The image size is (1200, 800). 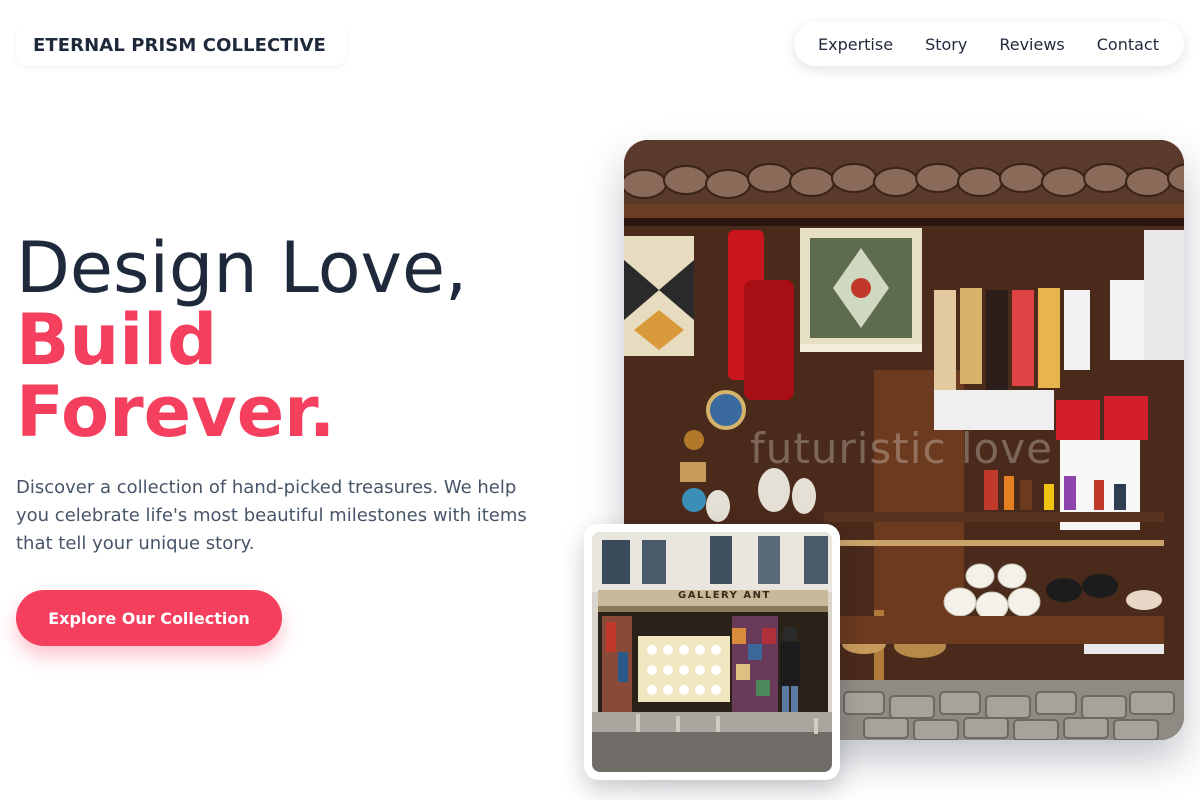 What do you see at coordinates (724, 595) in the screenshot?
I see `storefront-sign: GALLERY ANT` at bounding box center [724, 595].